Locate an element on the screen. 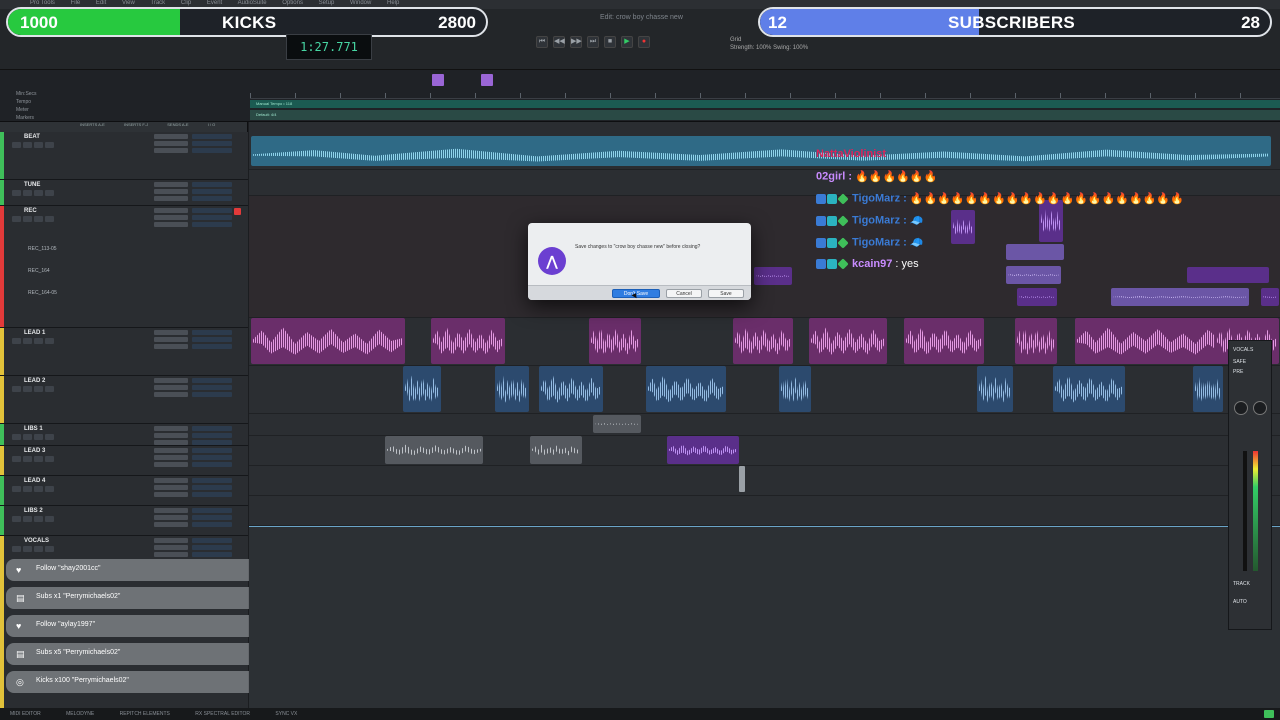 Image resolution: width=1280 pixels, height=720 pixels. melodyne-tab: MELODYNE is located at coordinates (80, 714).